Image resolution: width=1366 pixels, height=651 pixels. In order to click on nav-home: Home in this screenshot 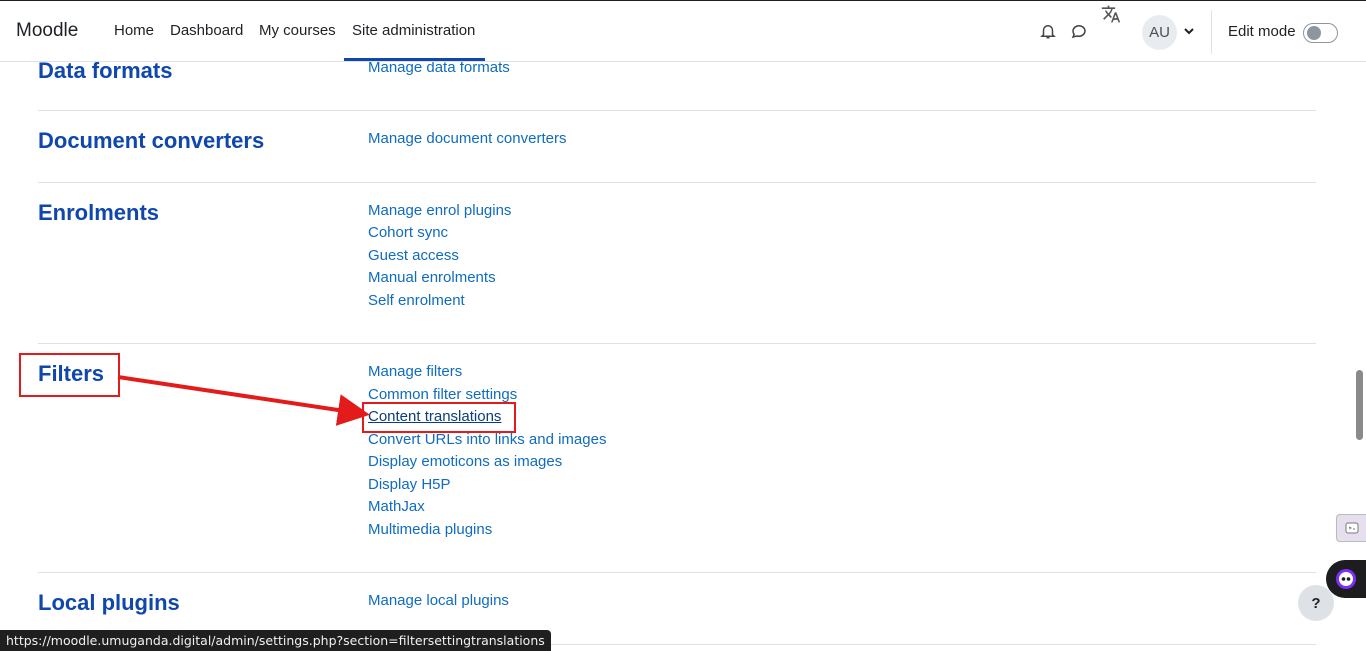, I will do `click(134, 30)`.